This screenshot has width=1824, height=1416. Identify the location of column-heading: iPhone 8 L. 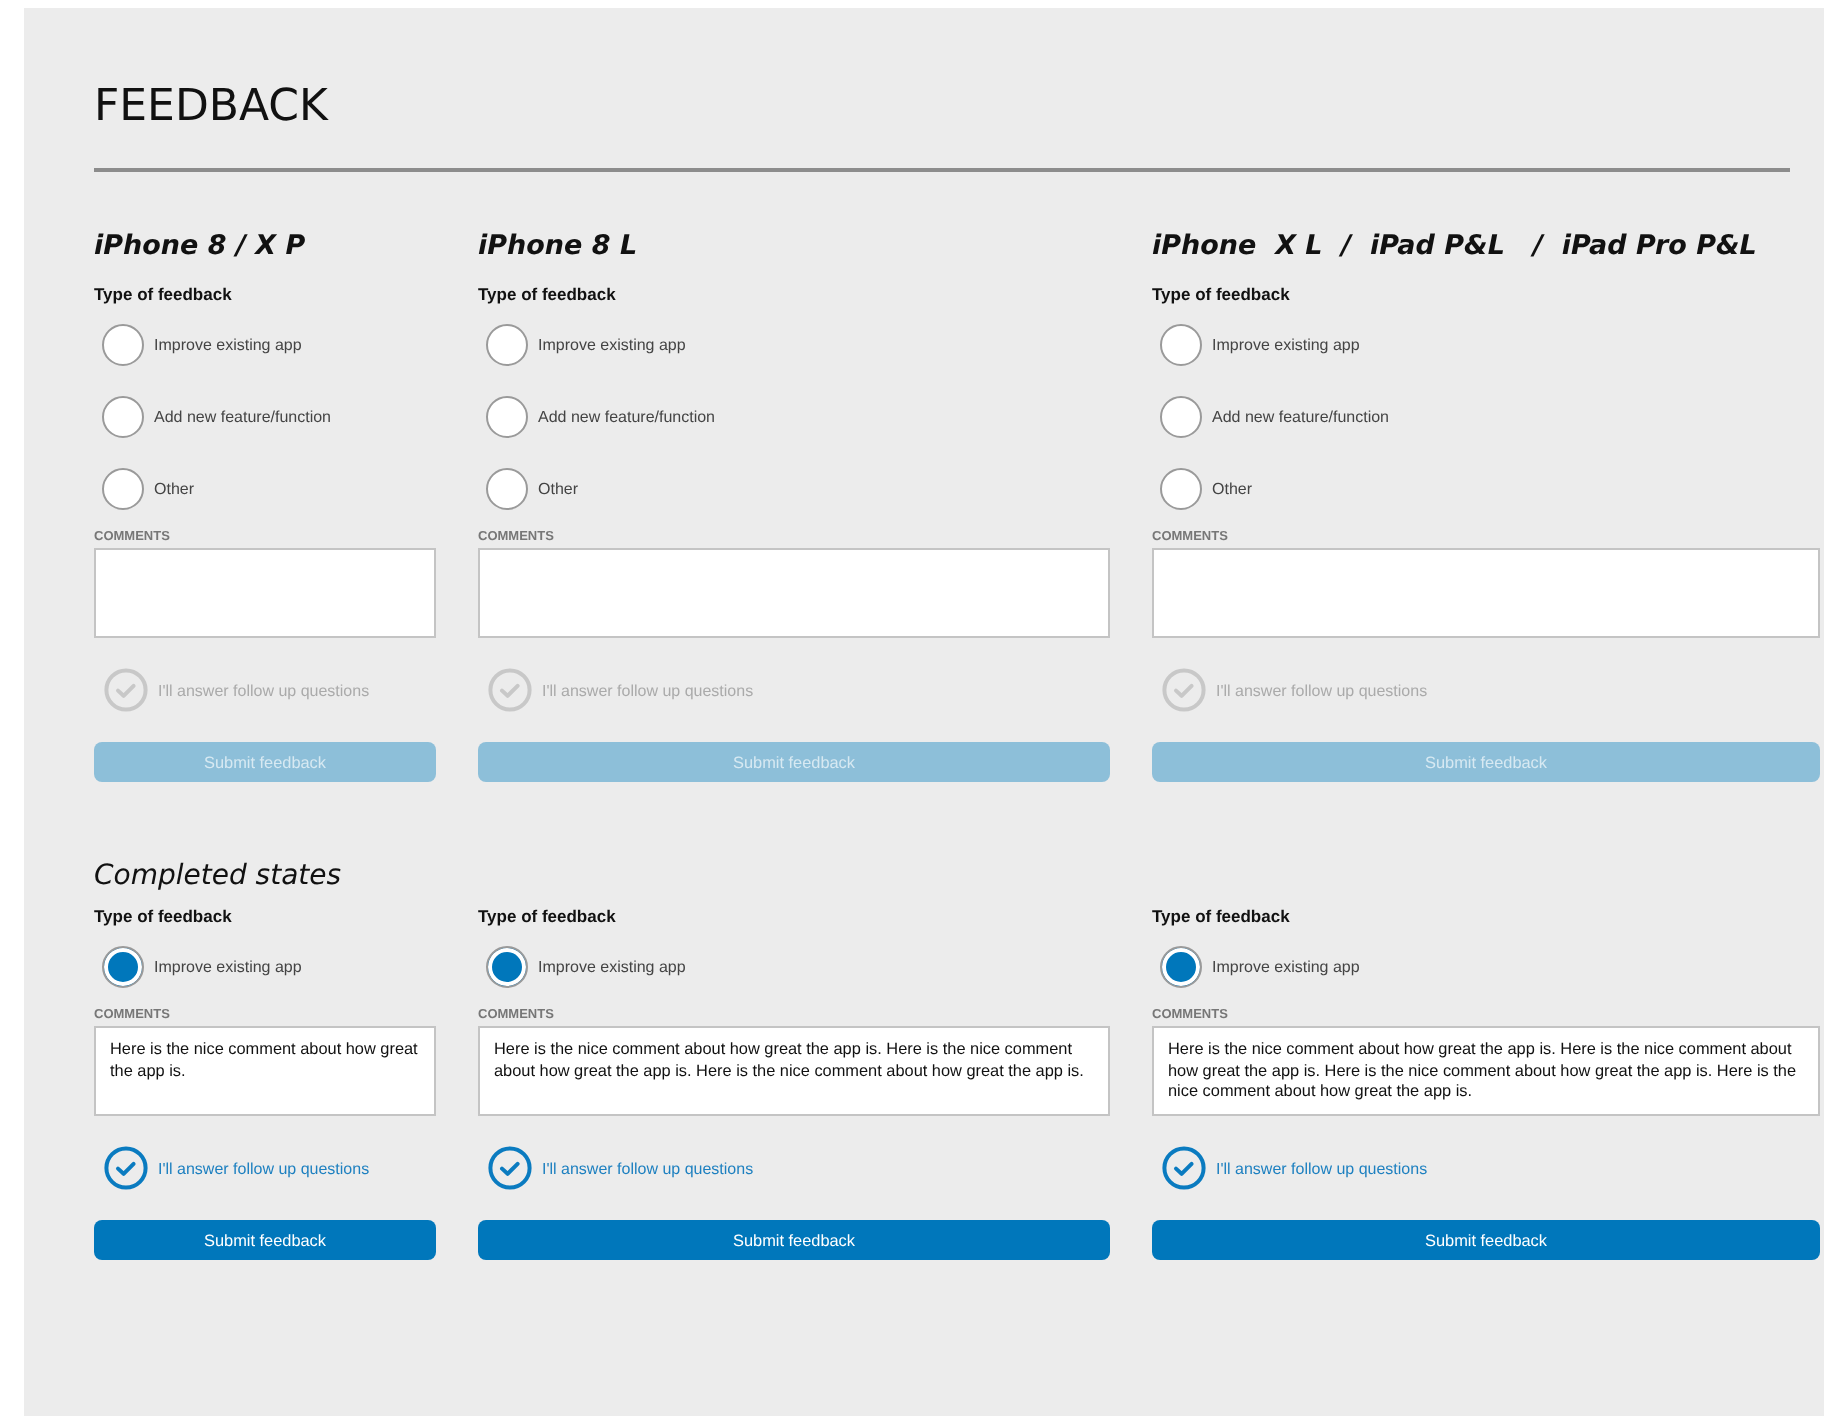
(558, 246).